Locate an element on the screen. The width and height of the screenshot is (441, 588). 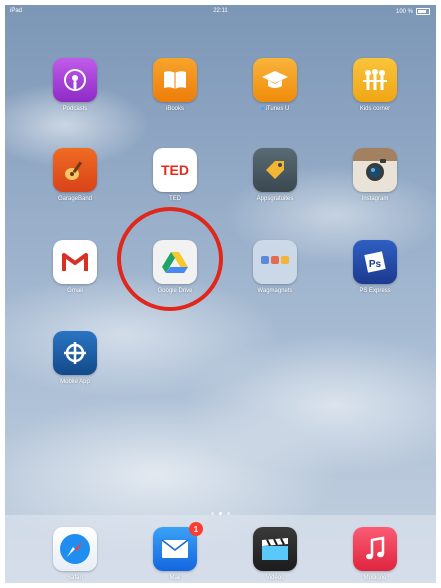
book-icon is located at coordinates (175, 80).